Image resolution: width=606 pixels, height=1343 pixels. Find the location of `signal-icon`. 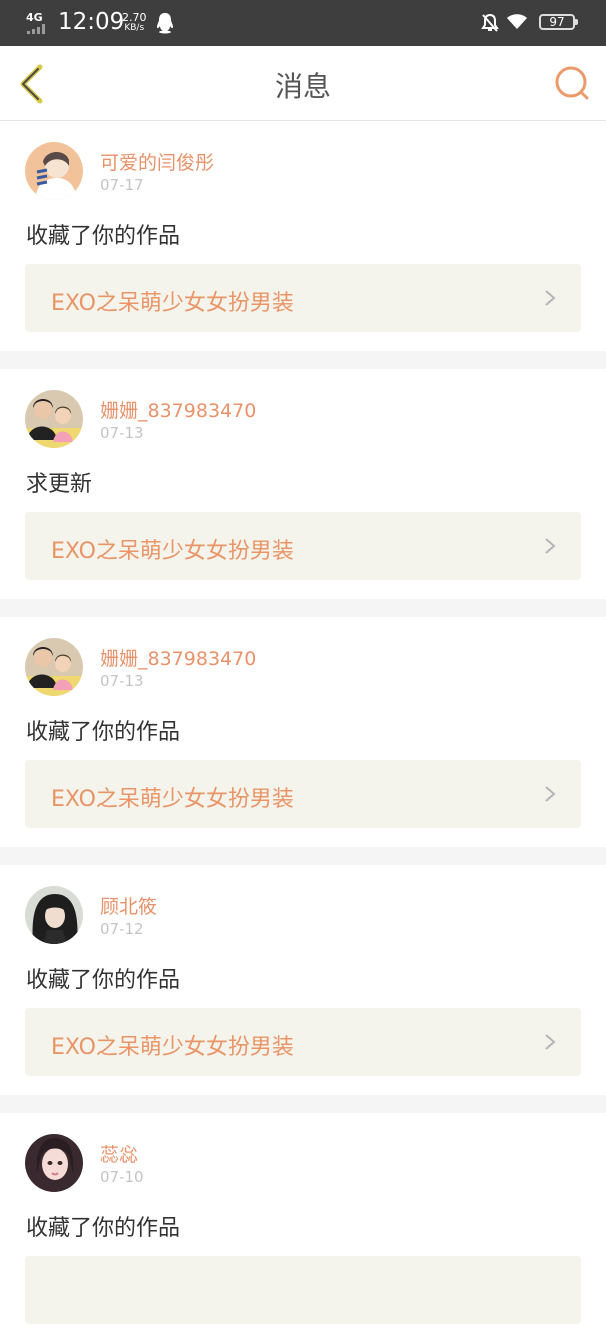

signal-icon is located at coordinates (39, 29).